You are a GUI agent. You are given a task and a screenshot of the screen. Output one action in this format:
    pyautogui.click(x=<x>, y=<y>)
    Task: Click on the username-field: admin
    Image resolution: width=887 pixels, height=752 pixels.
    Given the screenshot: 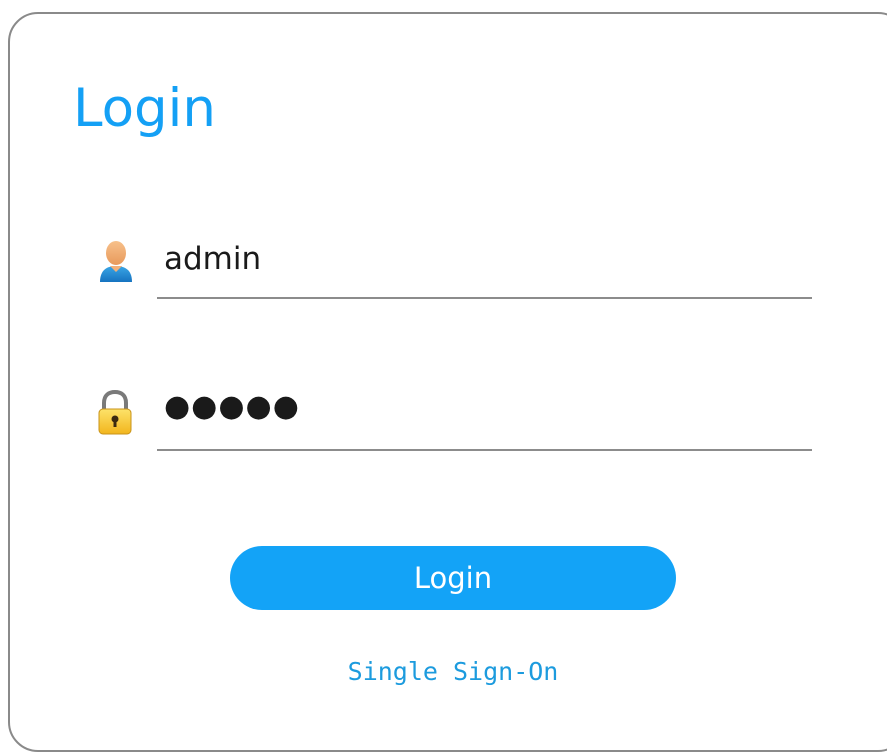 What is the action you would take?
    pyautogui.click(x=453, y=268)
    